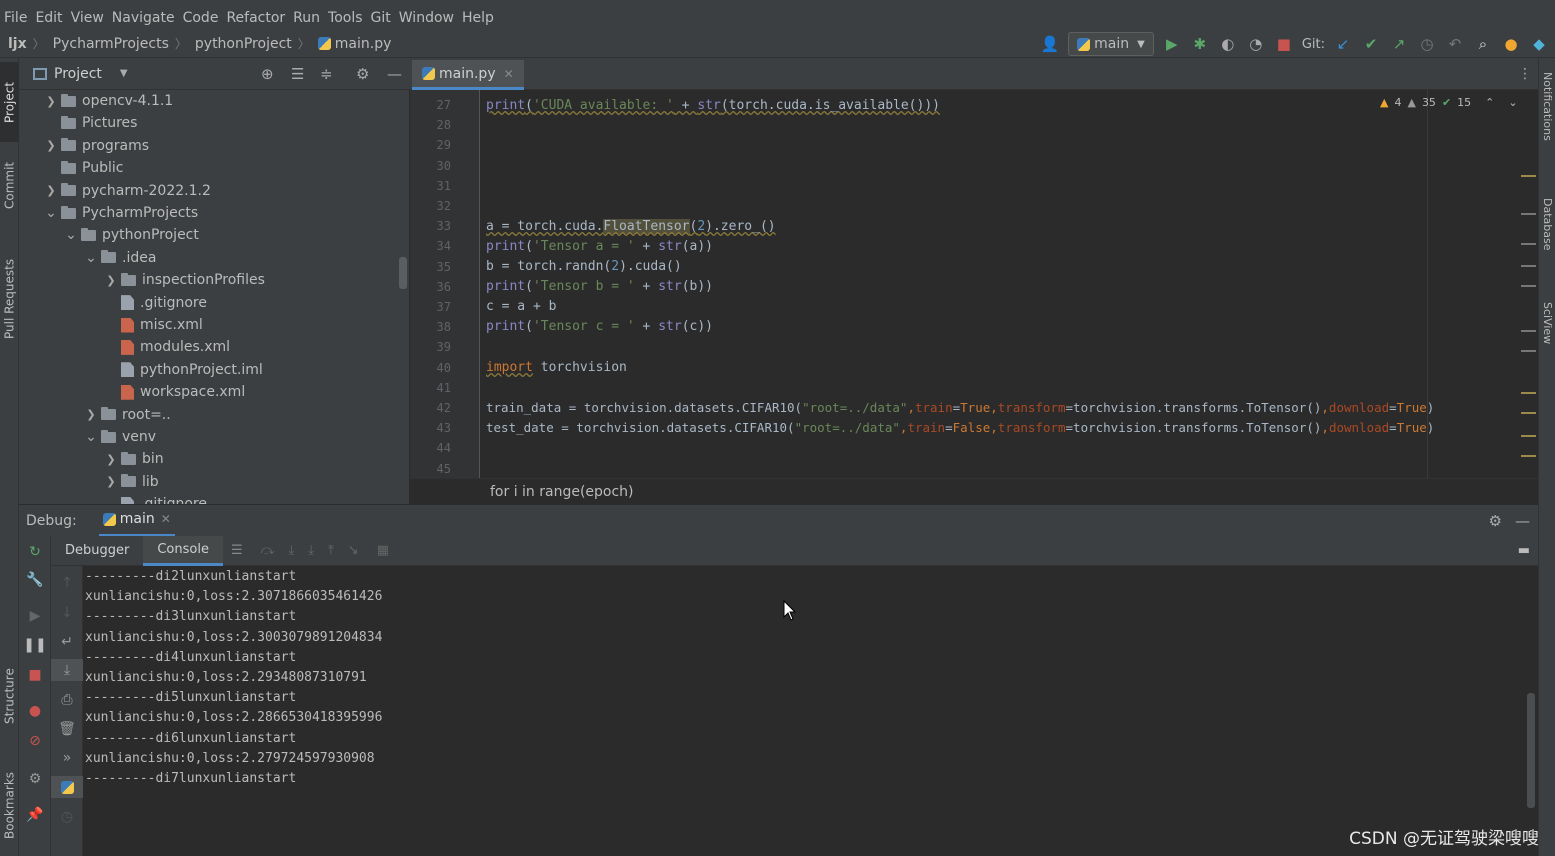  I want to click on tool-window-pull-requests: Pull Requests, so click(9, 299).